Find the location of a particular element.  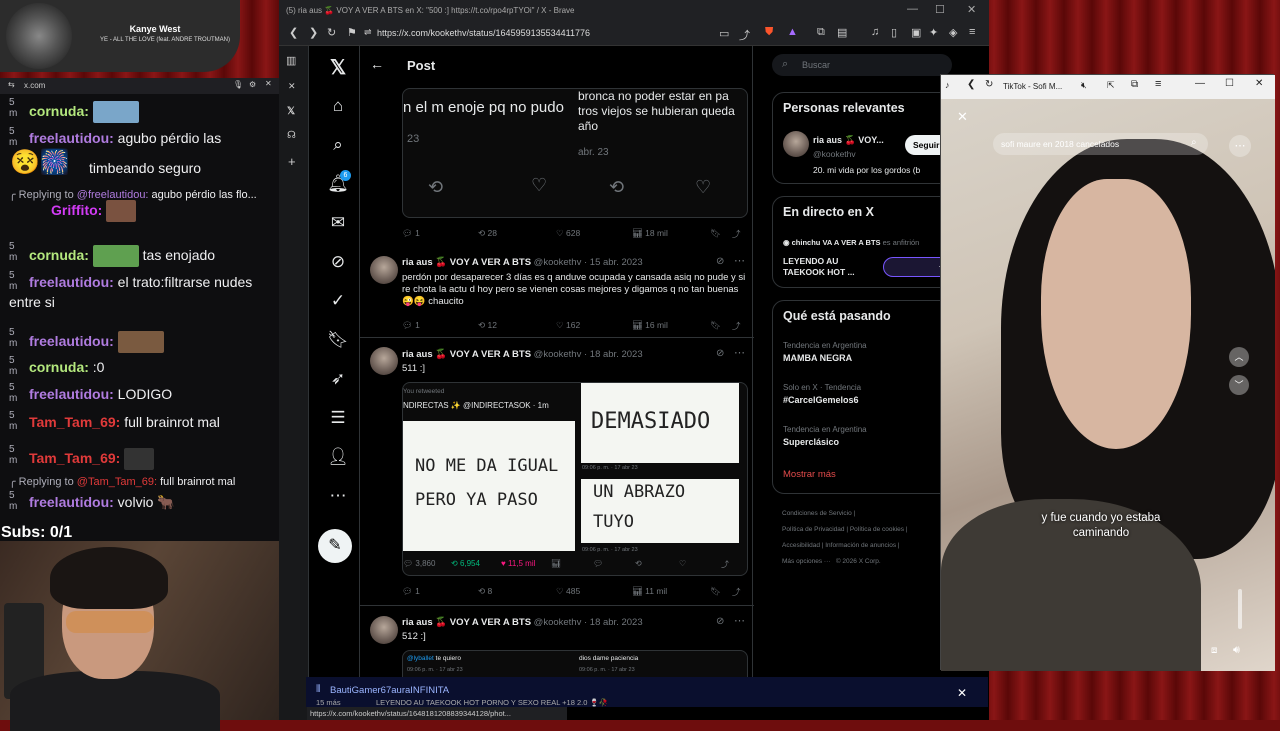

search-input: Buscar is located at coordinates (816, 65).